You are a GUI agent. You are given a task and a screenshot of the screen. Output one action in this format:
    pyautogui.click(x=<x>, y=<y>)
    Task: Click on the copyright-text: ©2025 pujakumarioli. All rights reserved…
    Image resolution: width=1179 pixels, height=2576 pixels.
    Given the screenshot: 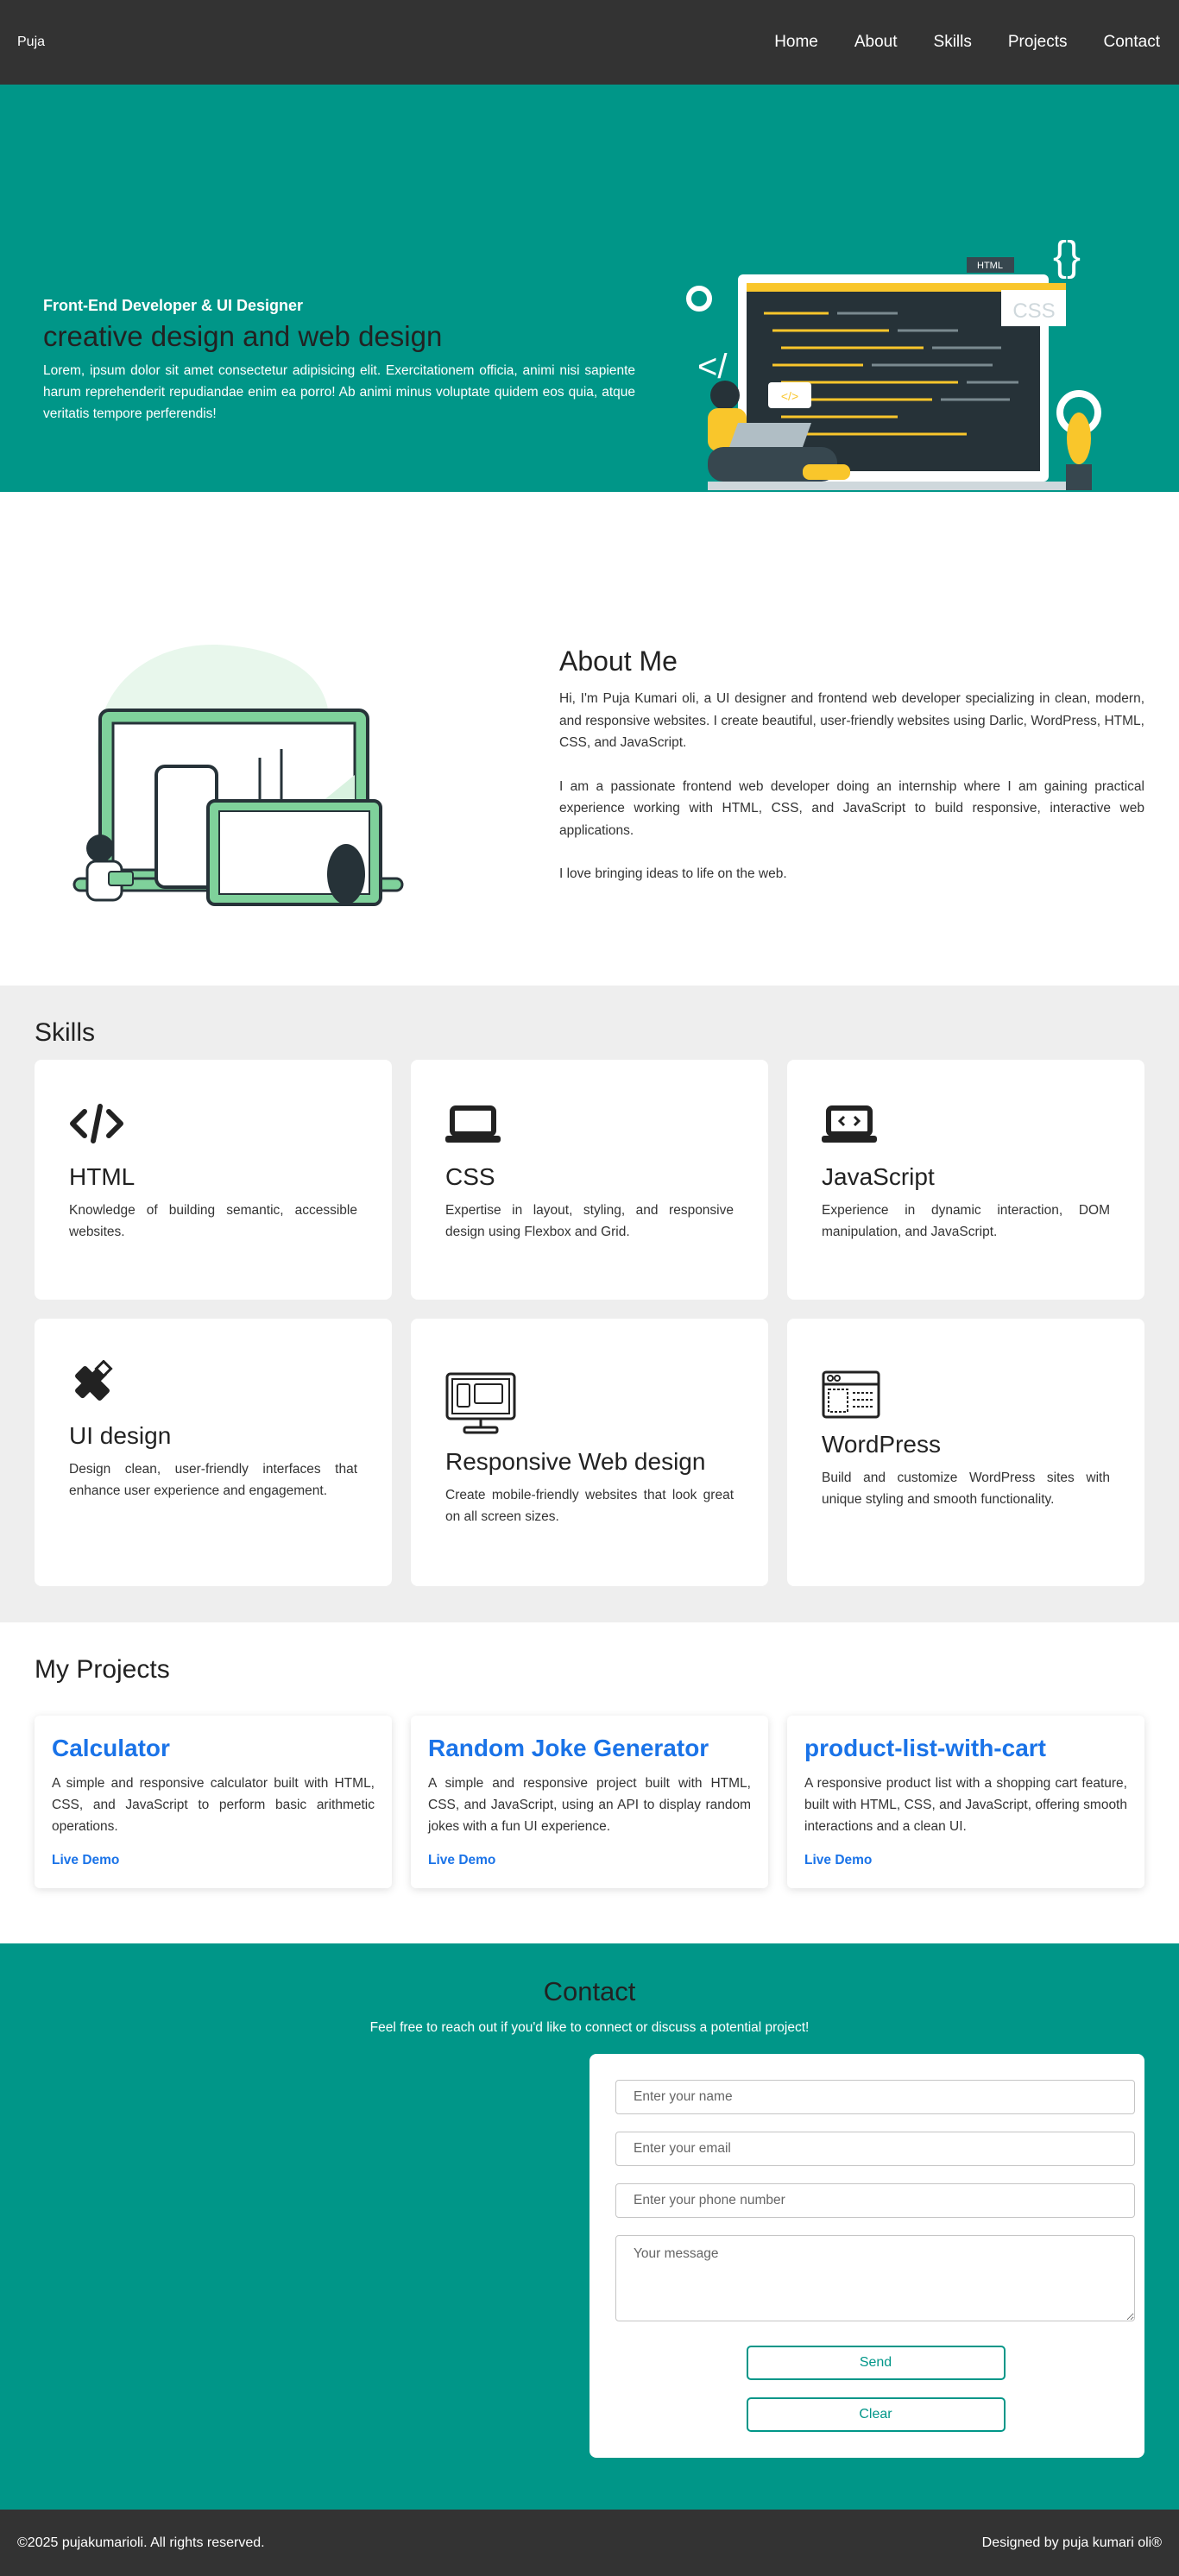 What is the action you would take?
    pyautogui.click(x=141, y=2542)
    